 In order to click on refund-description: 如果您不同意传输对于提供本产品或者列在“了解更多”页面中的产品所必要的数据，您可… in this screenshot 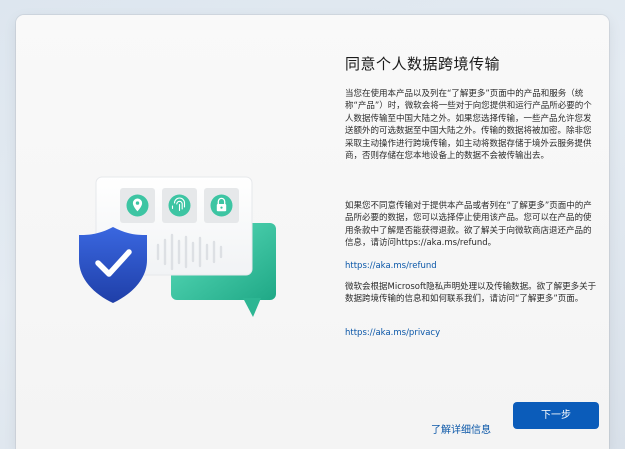, I will do `click(468, 225)`.